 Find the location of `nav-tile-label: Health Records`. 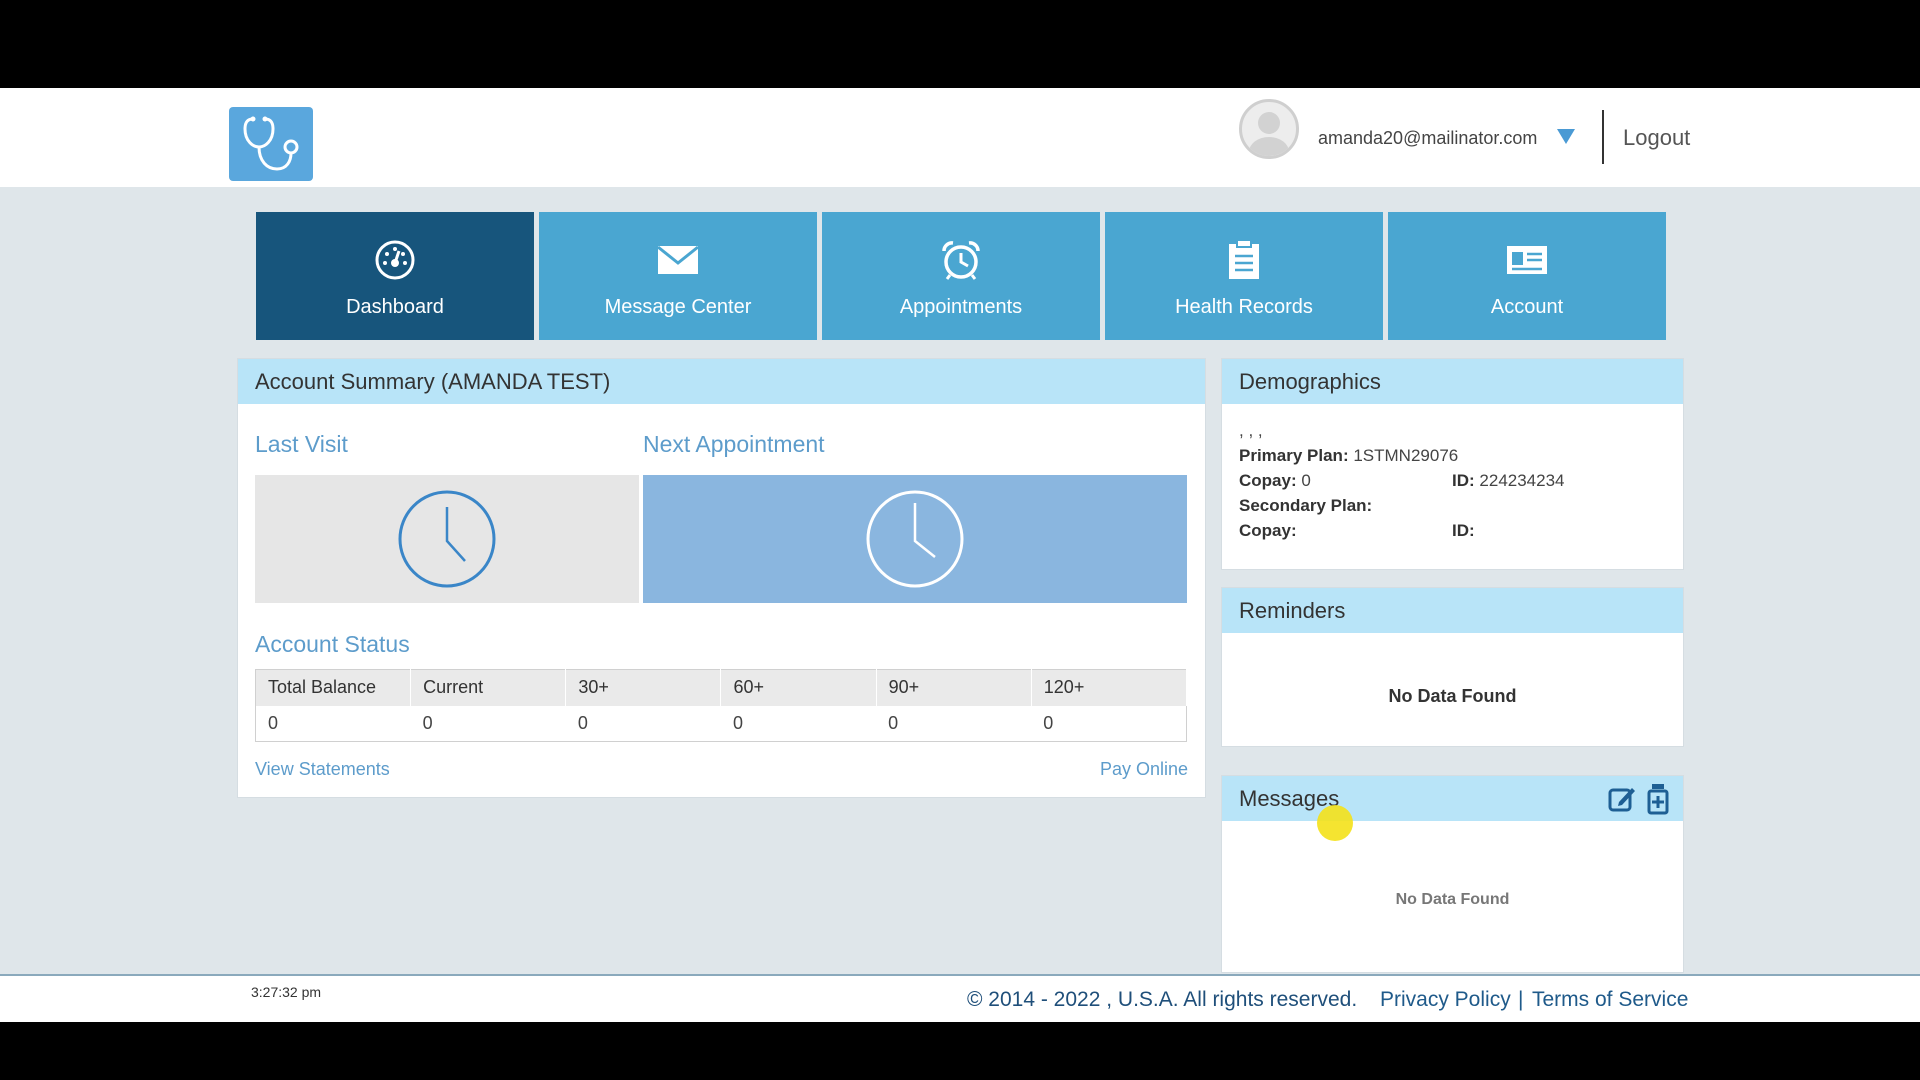

nav-tile-label: Health Records is located at coordinates (1244, 307).